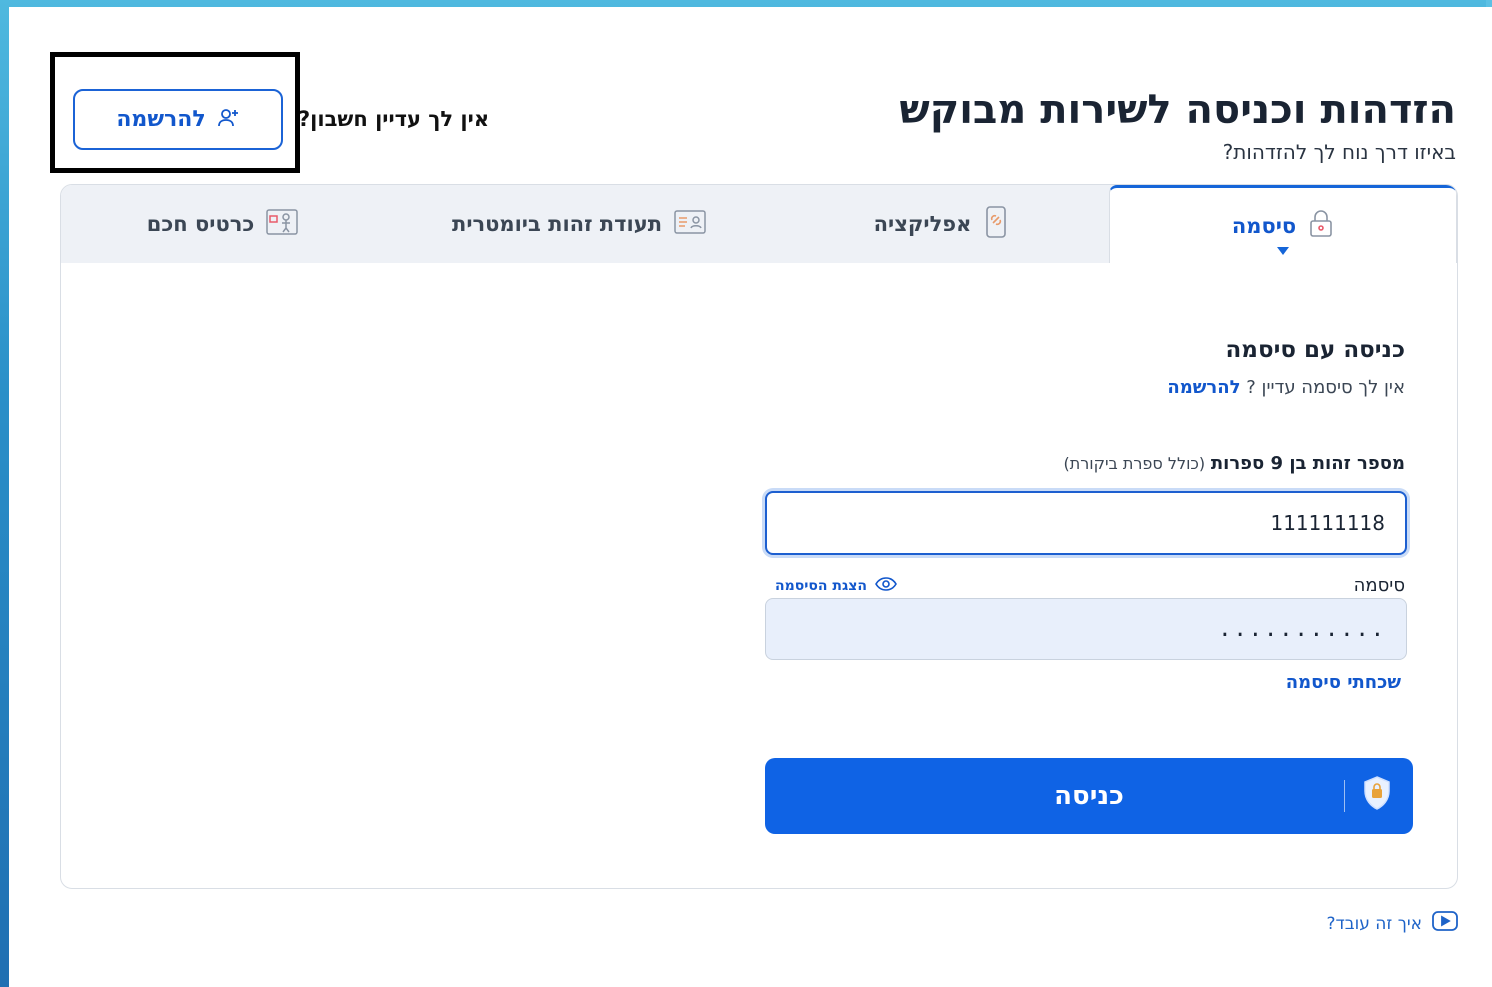  I want to click on shield-icon, so click(1377, 796).